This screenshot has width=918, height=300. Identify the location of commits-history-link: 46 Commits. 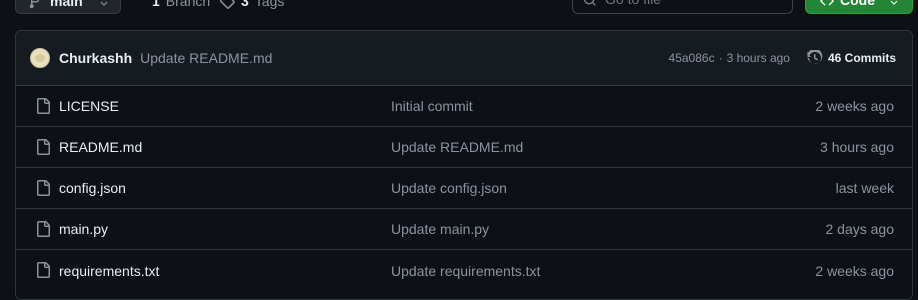
(851, 58).